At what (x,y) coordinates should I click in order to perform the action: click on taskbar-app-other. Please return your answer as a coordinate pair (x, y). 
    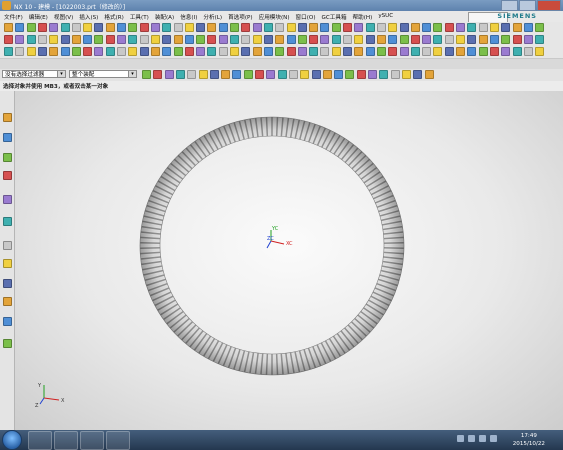
    Looking at the image, I should click on (118, 440).